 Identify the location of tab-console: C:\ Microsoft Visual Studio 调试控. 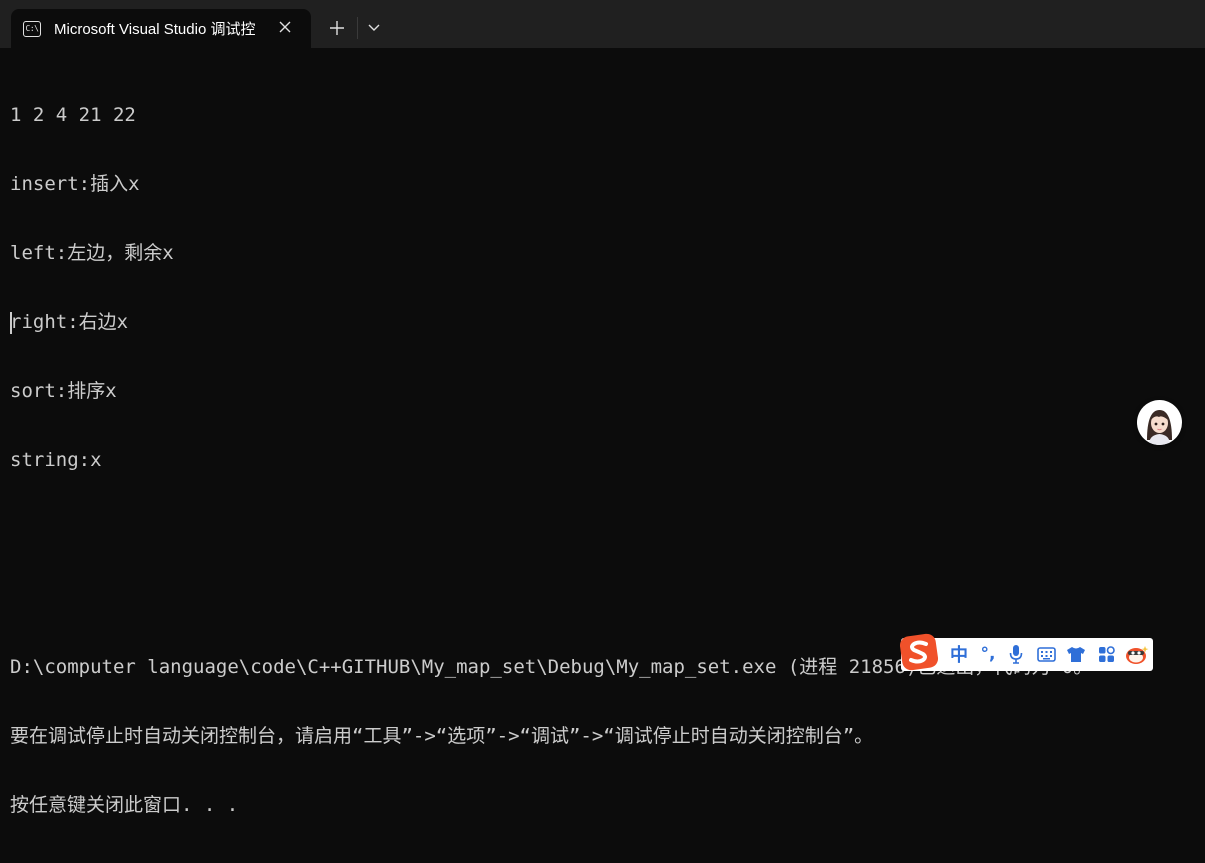
(161, 28).